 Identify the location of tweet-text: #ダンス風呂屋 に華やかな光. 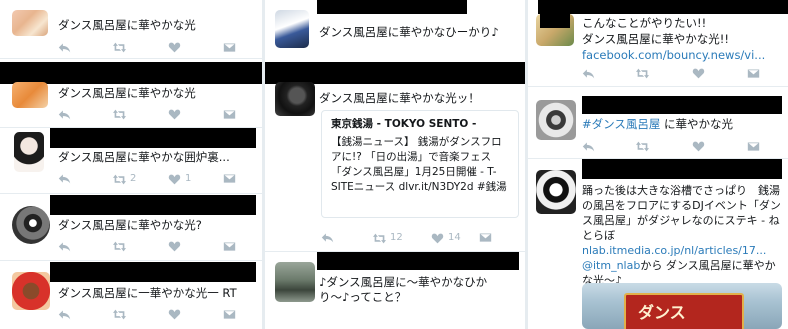
(657, 124).